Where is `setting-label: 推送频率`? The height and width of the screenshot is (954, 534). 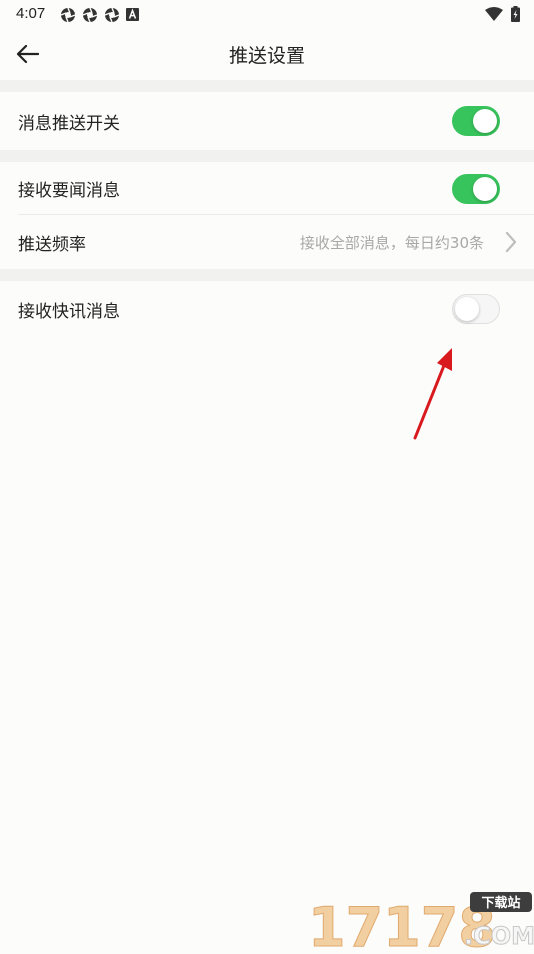 setting-label: 推送频率 is located at coordinates (52, 244).